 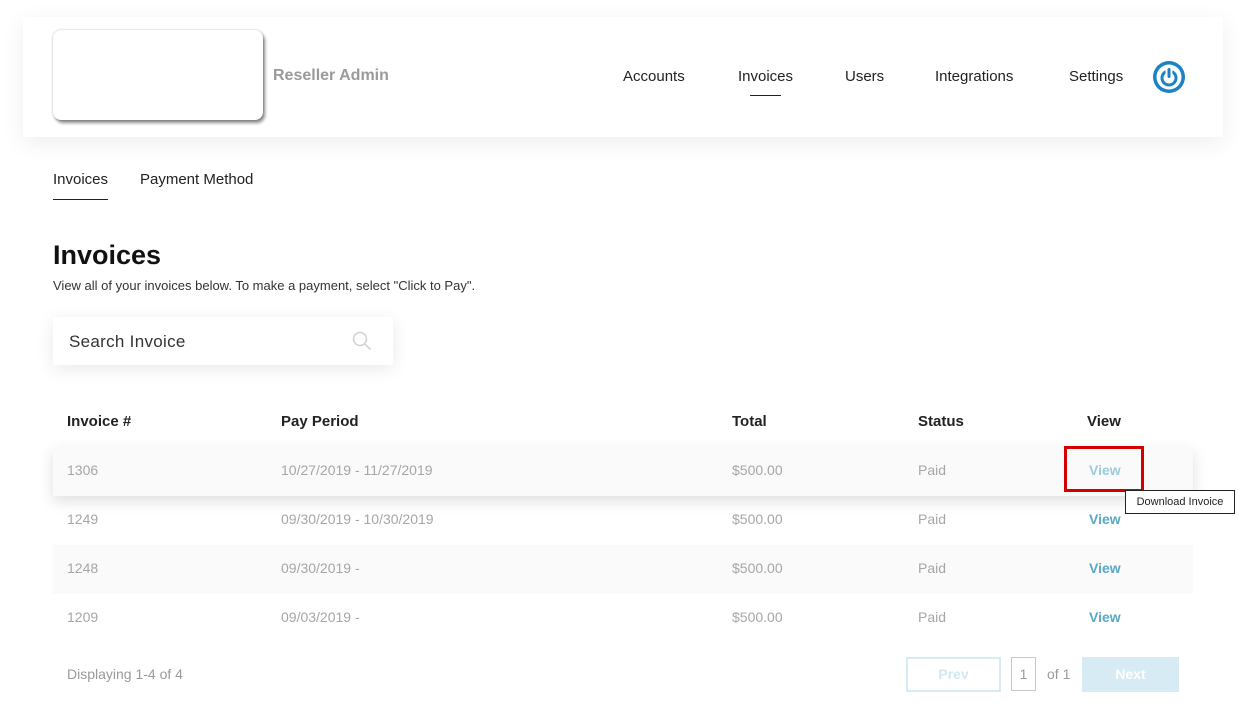 What do you see at coordinates (623, 618) in the screenshot?
I see `table-row: 1209 09/03/2019 - $500.00 Paid View` at bounding box center [623, 618].